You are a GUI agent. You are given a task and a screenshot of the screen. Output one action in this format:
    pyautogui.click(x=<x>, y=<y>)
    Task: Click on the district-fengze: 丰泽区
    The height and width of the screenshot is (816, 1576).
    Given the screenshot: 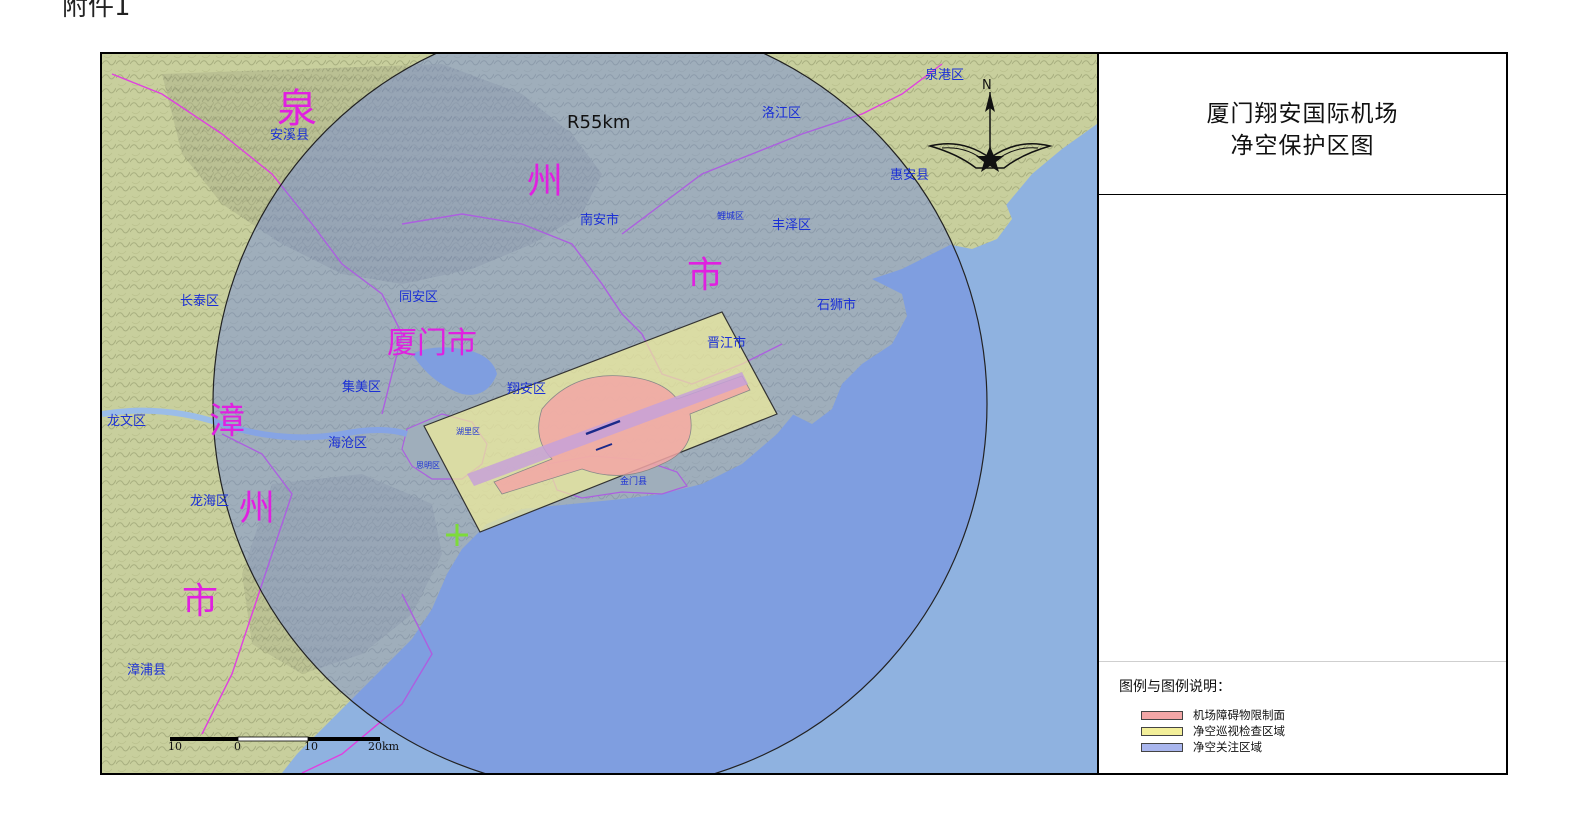 What is the action you would take?
    pyautogui.click(x=792, y=225)
    